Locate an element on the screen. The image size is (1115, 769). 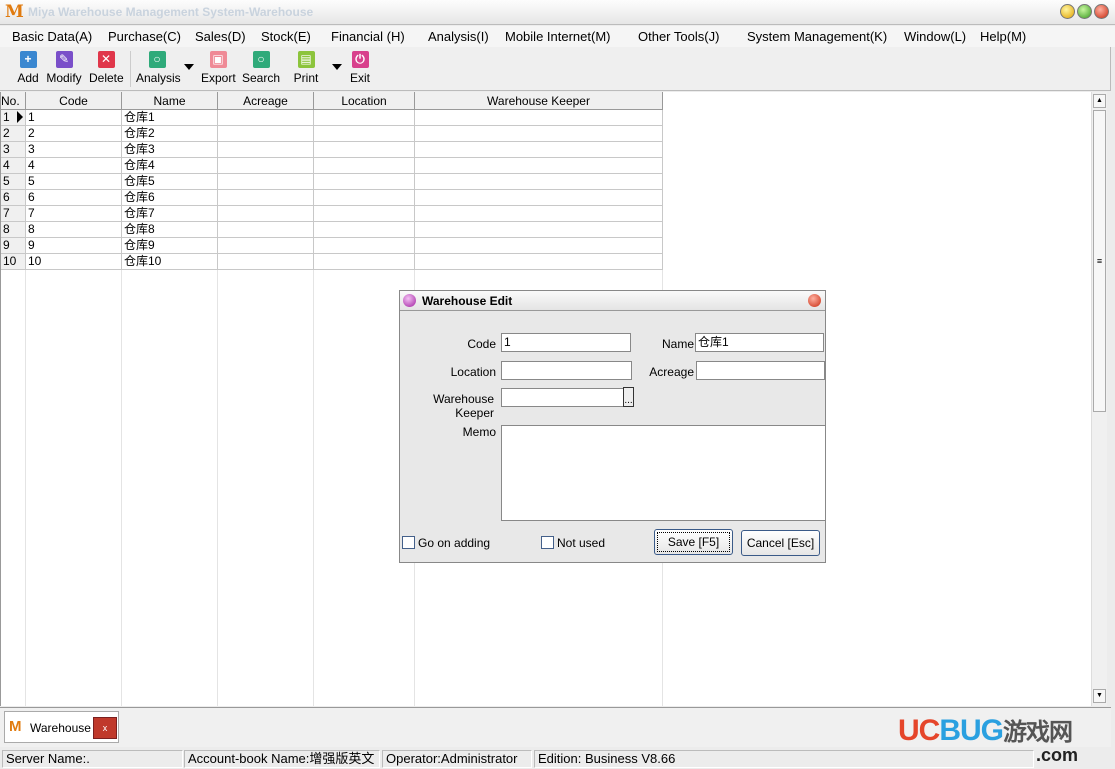
tab-close-button: x is located at coordinates (105, 728).